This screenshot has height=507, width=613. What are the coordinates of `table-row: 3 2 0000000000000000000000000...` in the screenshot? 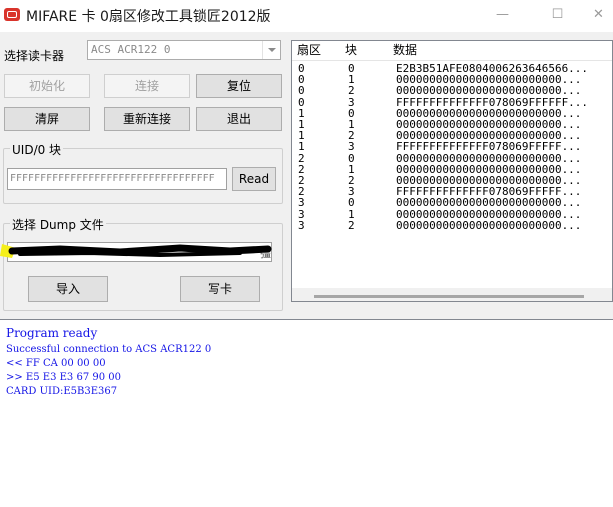 It's located at (452, 226).